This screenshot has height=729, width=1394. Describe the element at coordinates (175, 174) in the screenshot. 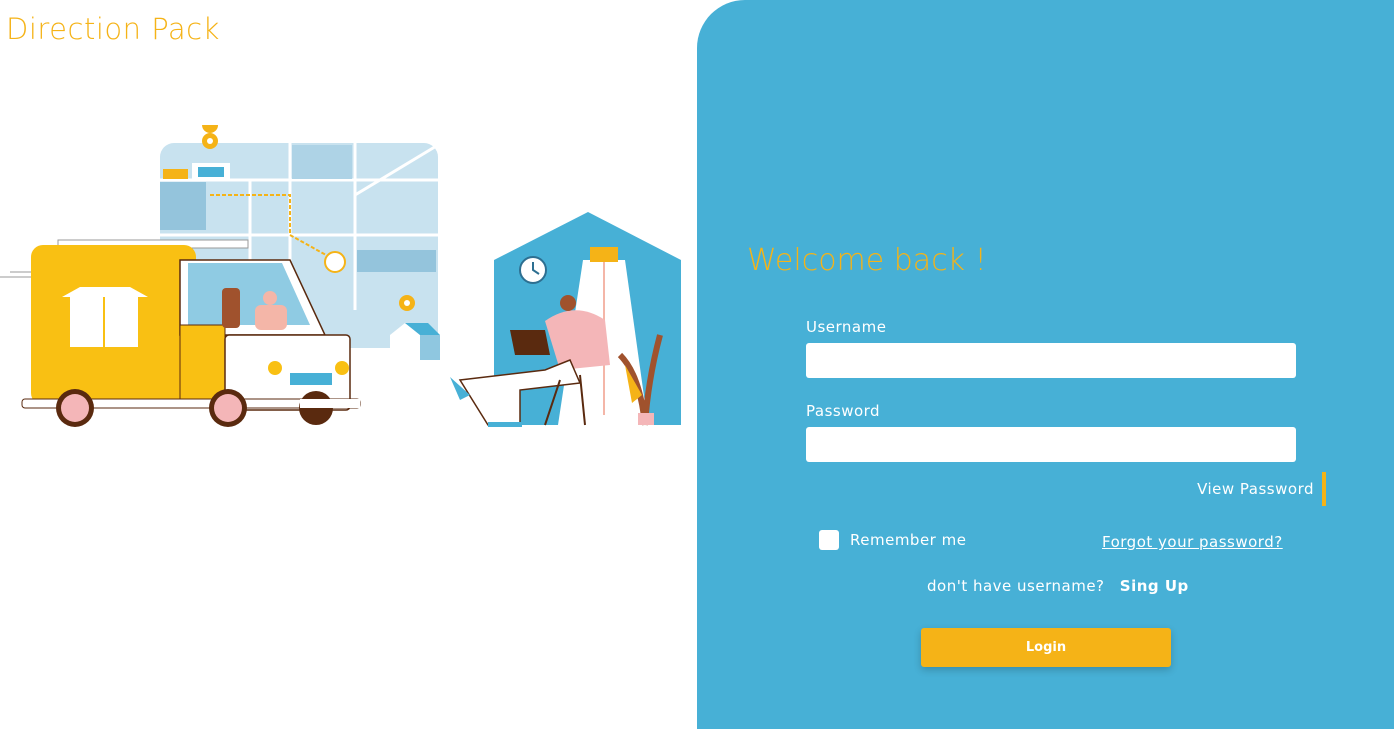

I see `boxes` at that location.